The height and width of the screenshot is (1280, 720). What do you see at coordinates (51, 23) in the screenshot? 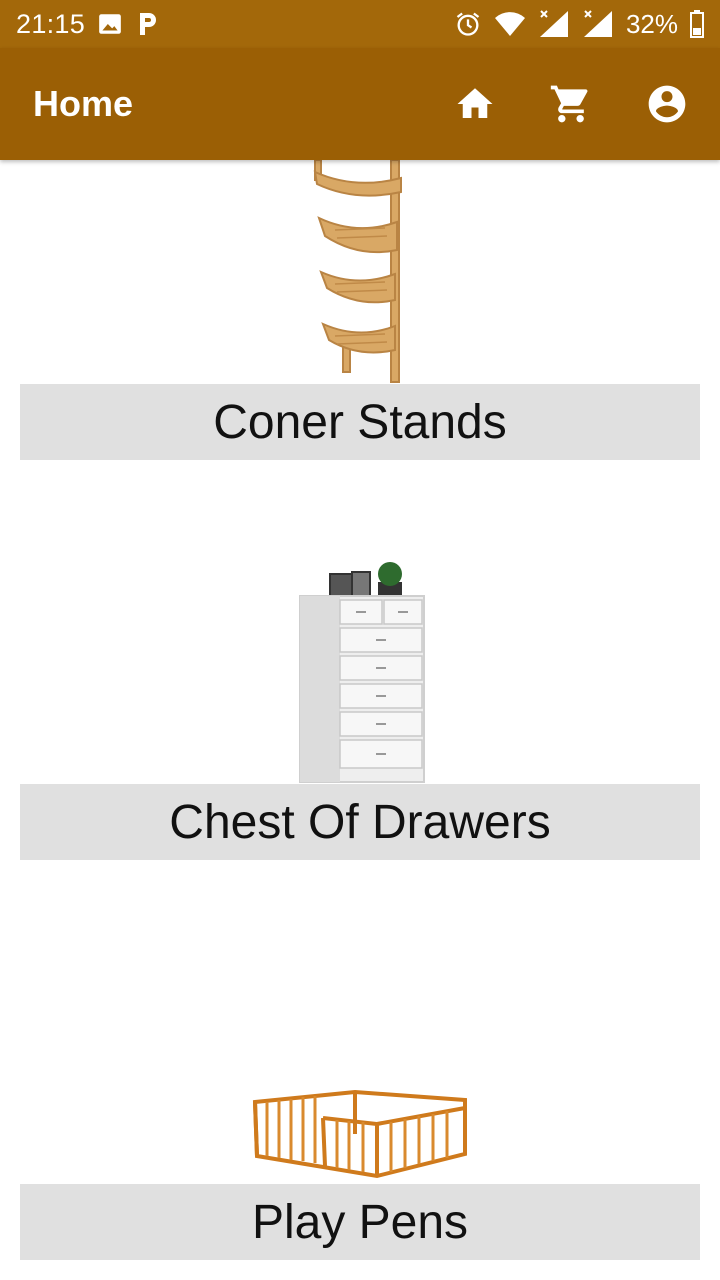
I see `status-time: 21:15` at bounding box center [51, 23].